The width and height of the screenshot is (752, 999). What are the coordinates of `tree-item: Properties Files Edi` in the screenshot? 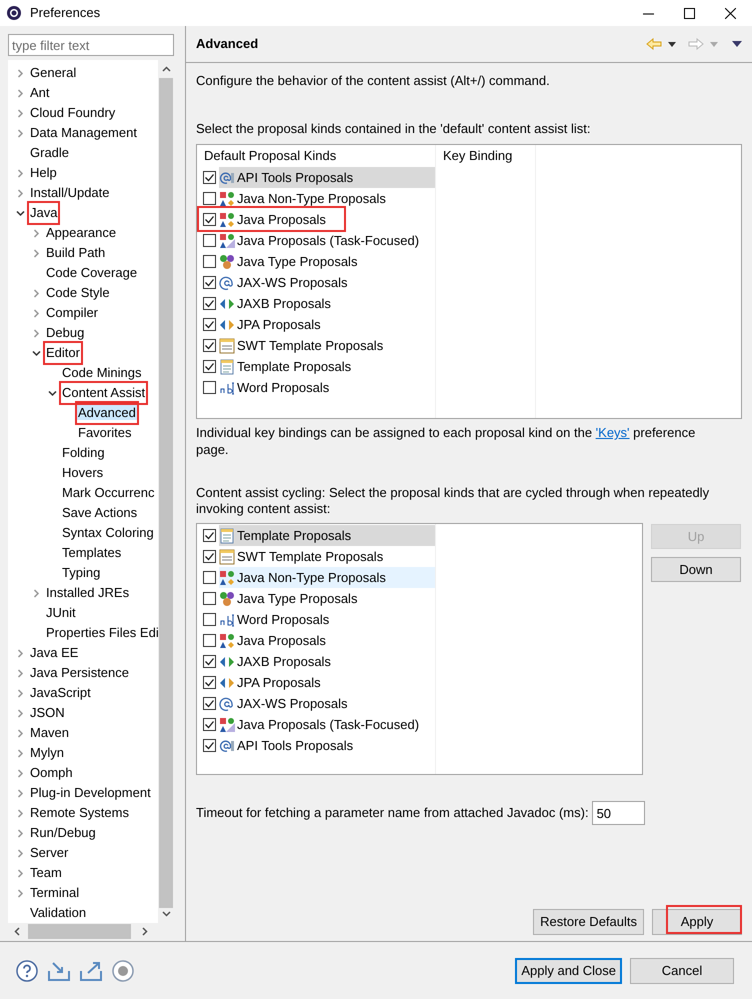 It's located at (101, 632).